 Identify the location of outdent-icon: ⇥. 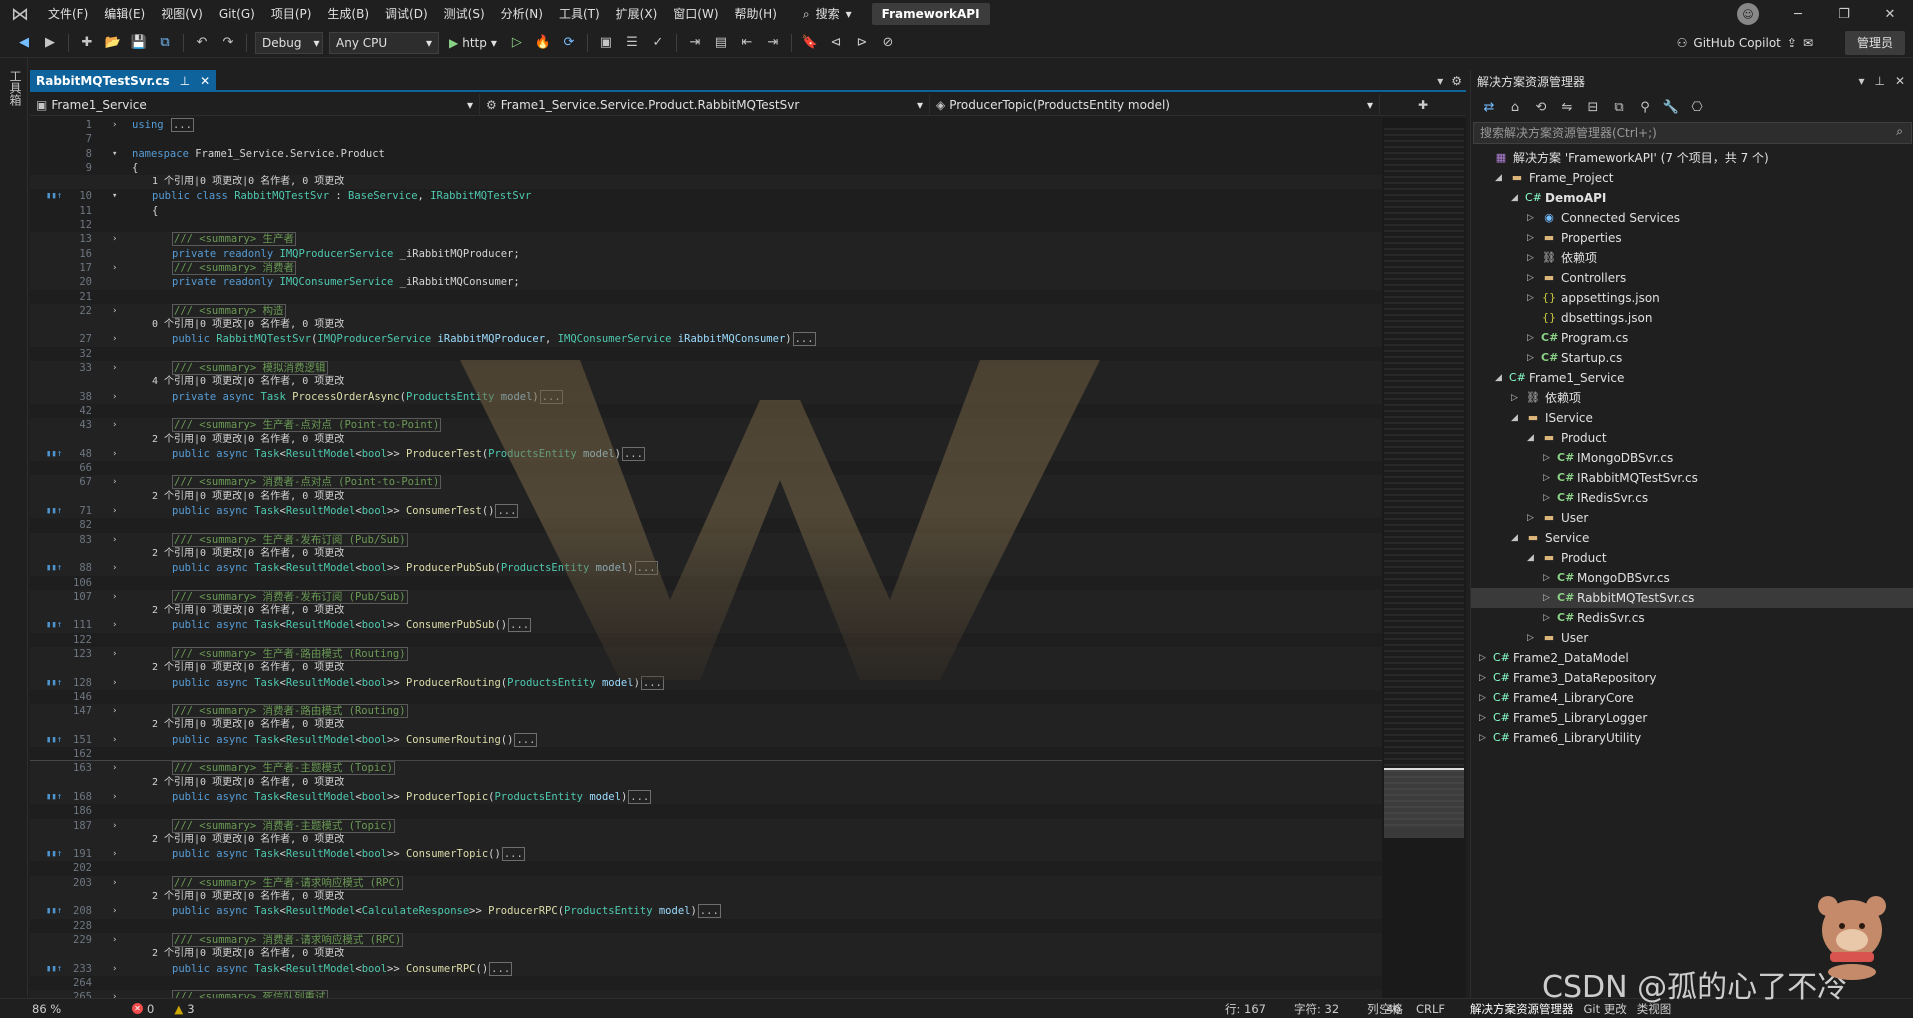
(773, 43).